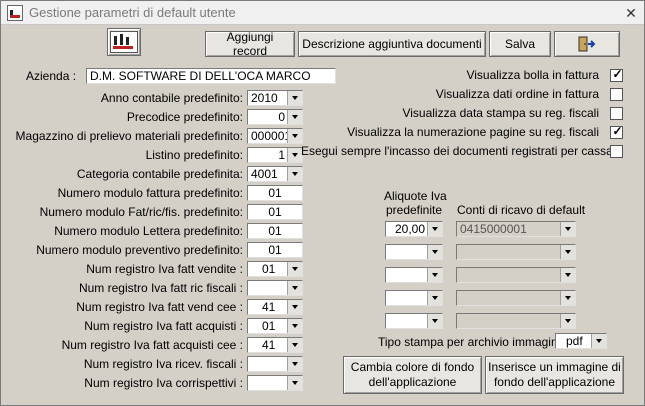 The height and width of the screenshot is (406, 645). Describe the element at coordinates (200, 76) in the screenshot. I see `azienda-value: D.M. SOFTWARE DI DELL'OCA MARCO` at that location.